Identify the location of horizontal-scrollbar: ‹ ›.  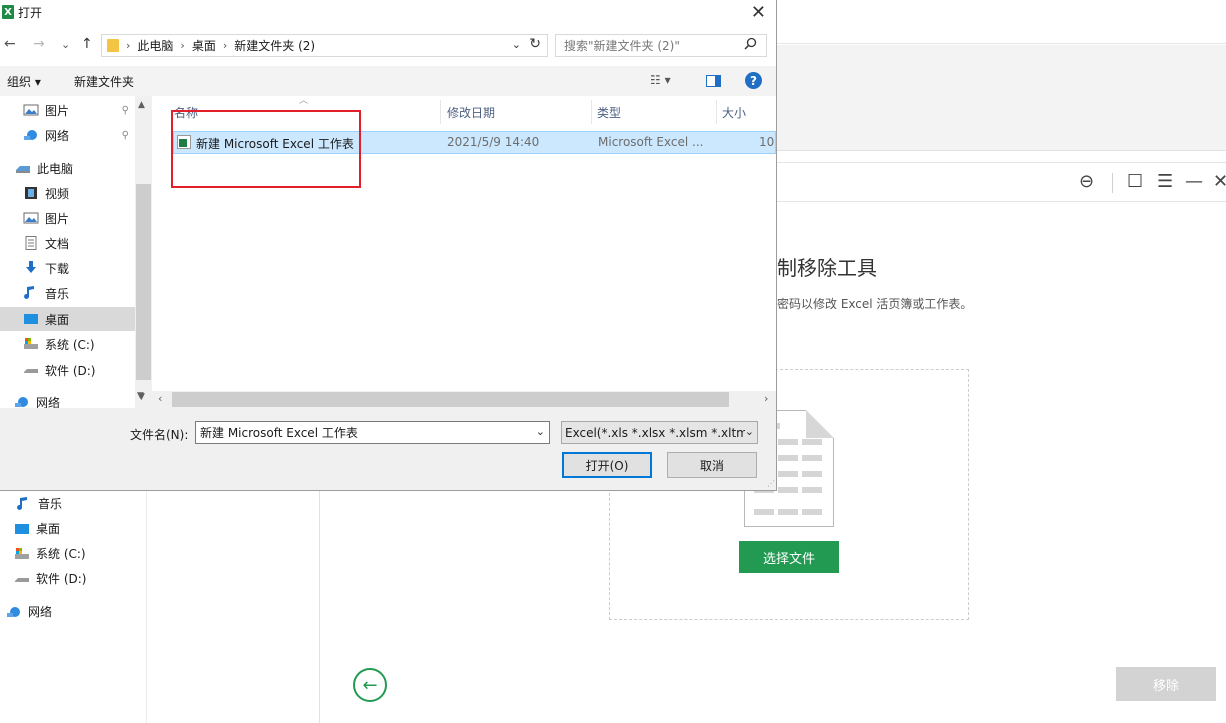
(464, 399).